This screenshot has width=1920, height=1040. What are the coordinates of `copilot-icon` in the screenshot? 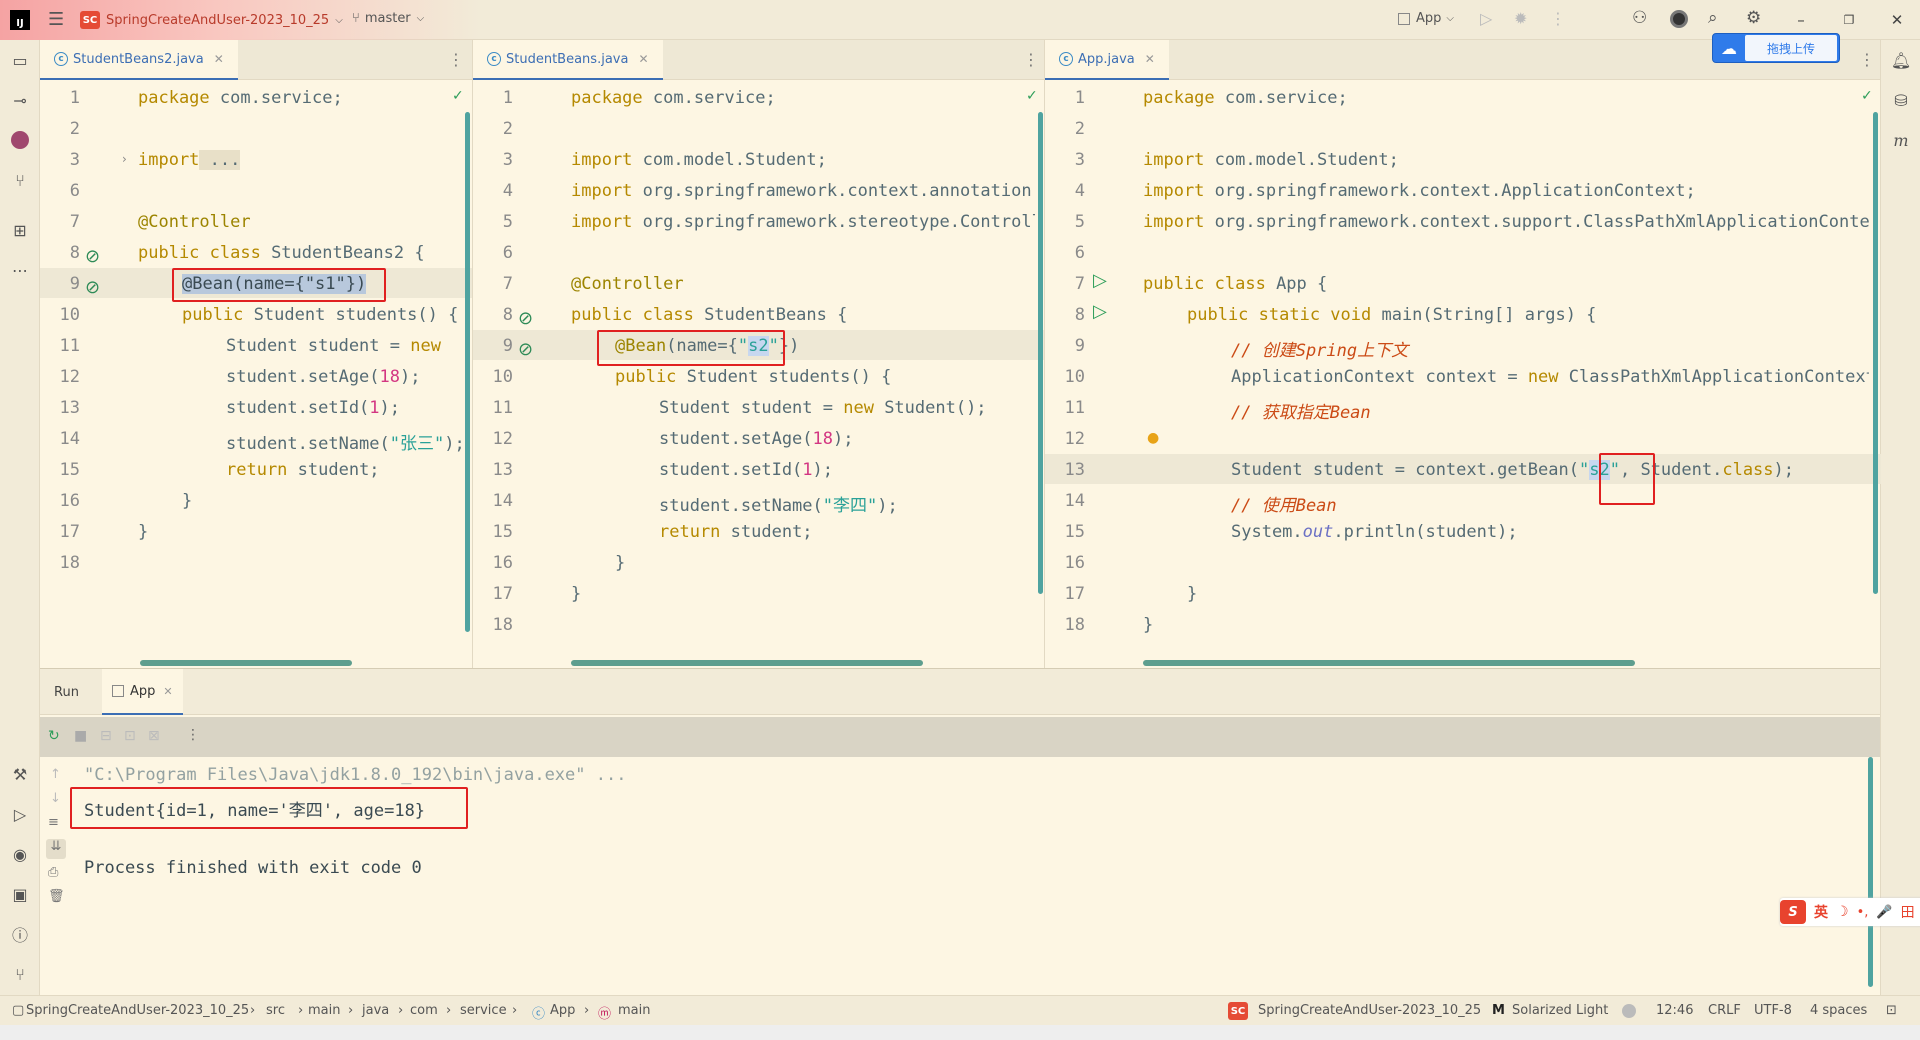 It's located at (1679, 19).